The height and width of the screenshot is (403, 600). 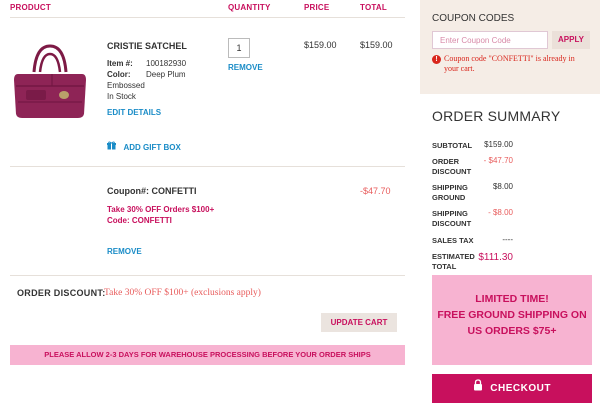 I want to click on column-header-product: PRODUCT, so click(x=30, y=7).